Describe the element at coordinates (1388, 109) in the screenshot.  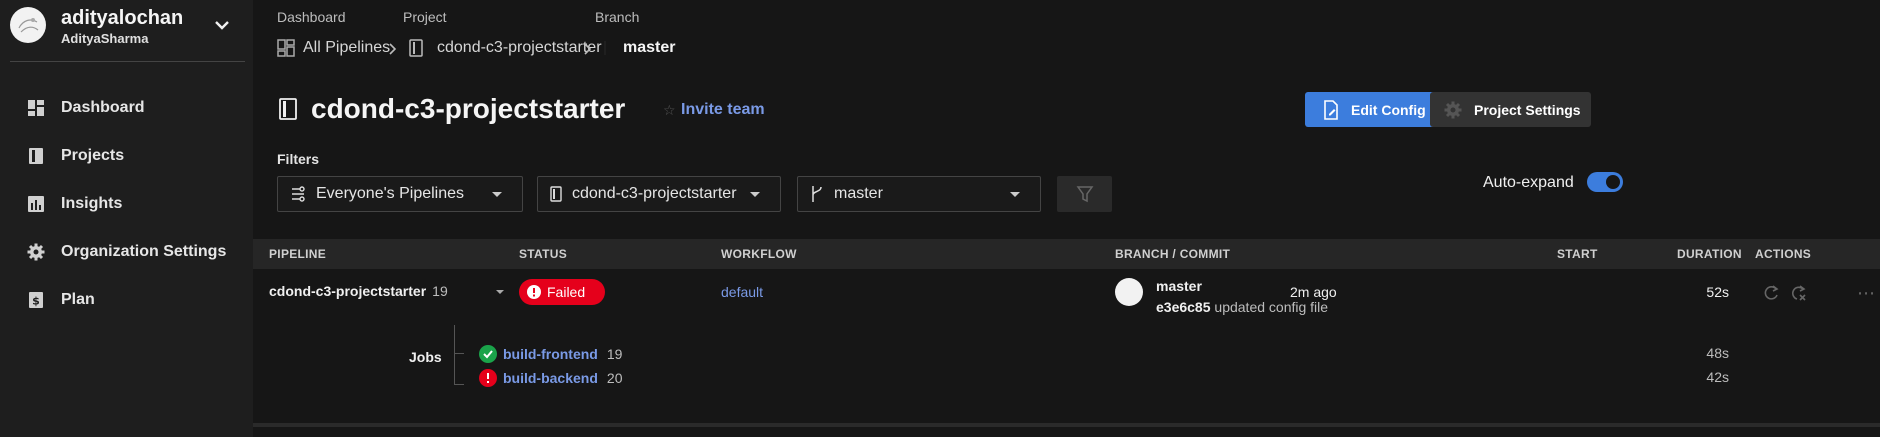
I see `edit-config-label: Edit Config` at that location.